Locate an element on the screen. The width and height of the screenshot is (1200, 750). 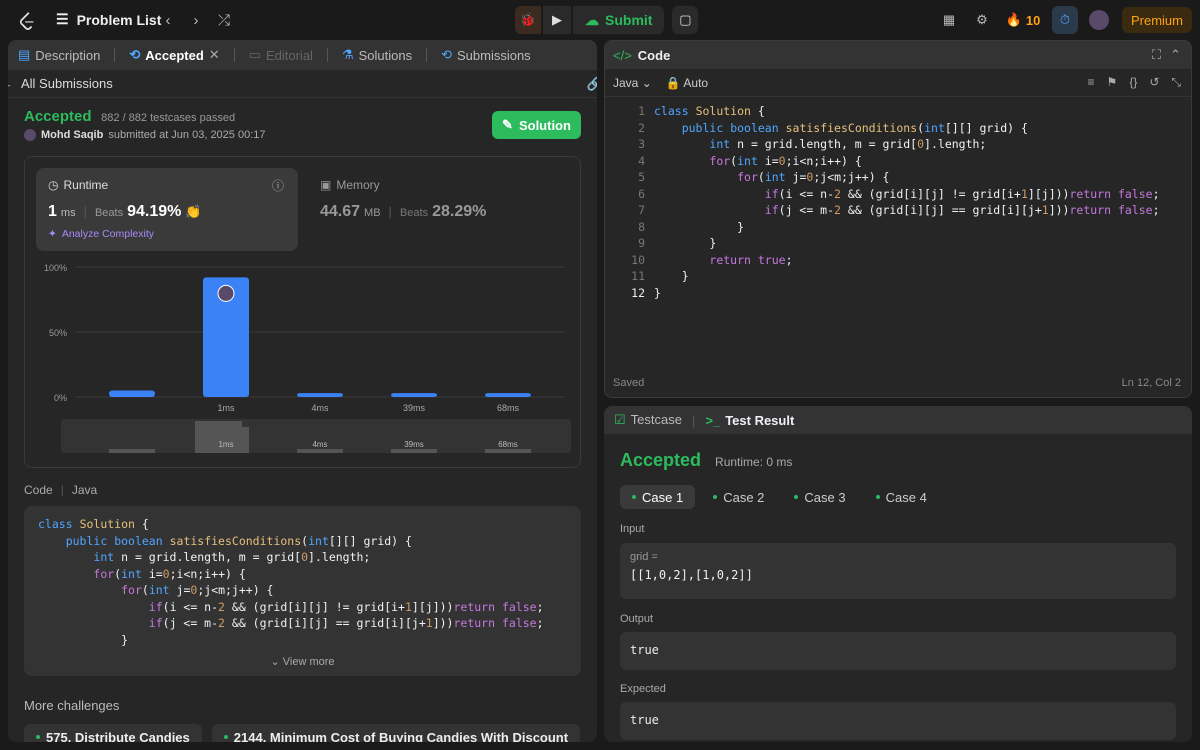
cursor-position: Ln 12, Col 2 is located at coordinates (1151, 383).